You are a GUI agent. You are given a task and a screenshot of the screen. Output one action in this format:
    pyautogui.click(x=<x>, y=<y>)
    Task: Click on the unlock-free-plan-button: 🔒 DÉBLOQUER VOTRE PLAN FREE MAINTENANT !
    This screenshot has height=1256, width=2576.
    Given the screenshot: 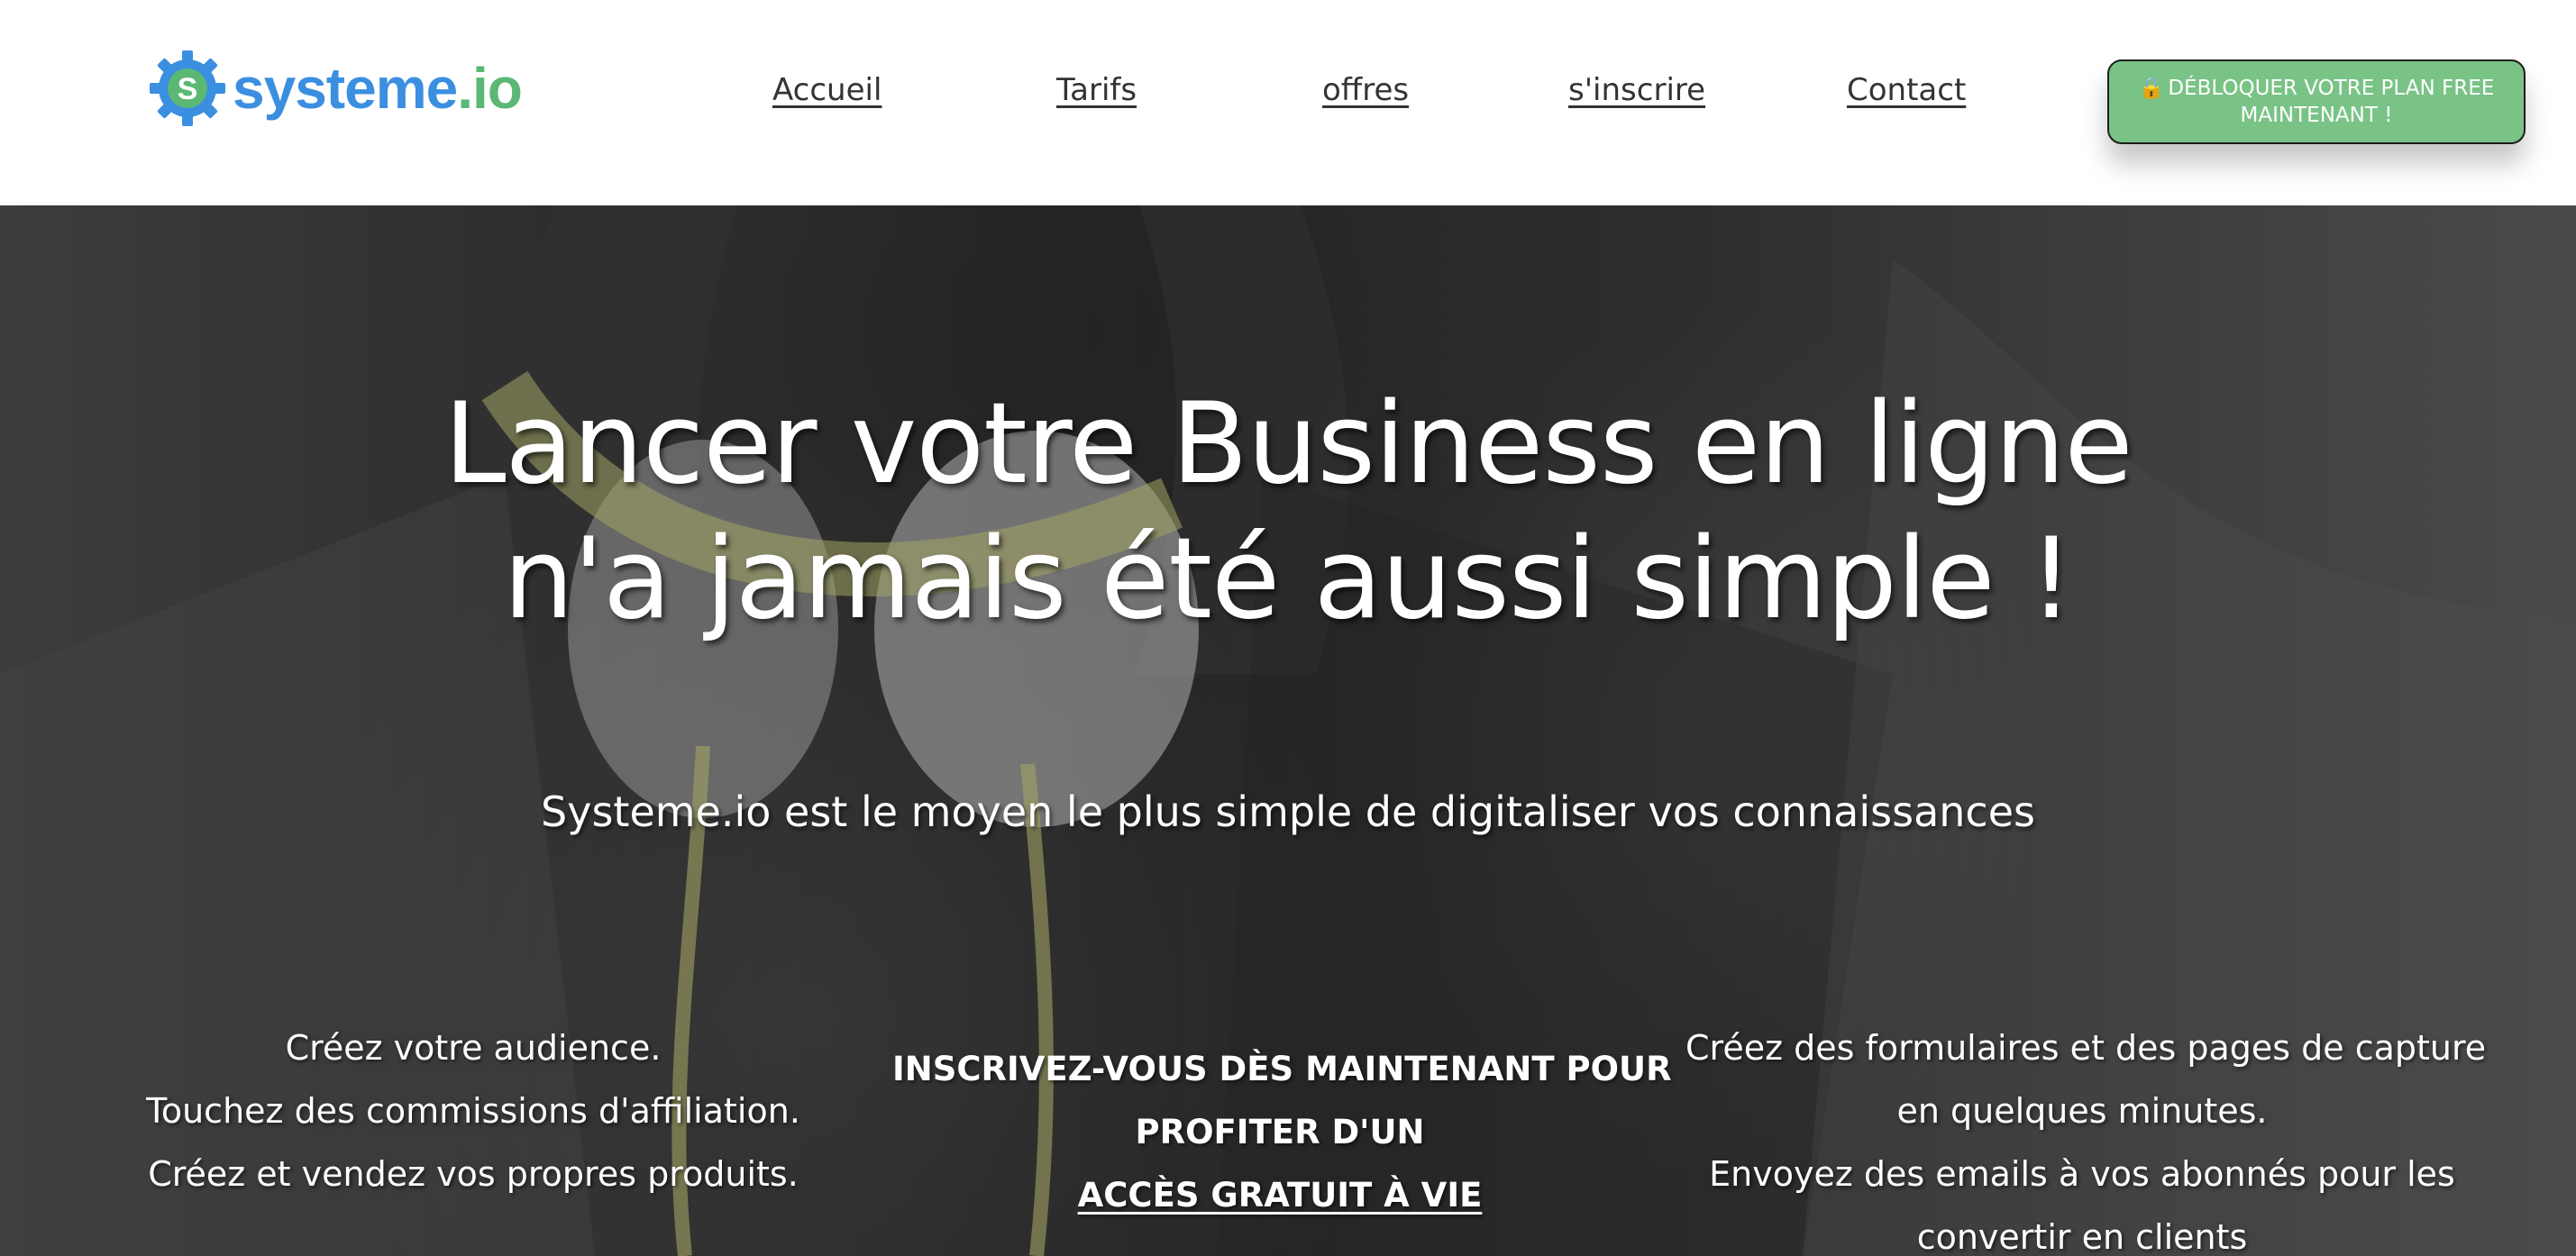 What is the action you would take?
    pyautogui.click(x=2316, y=101)
    